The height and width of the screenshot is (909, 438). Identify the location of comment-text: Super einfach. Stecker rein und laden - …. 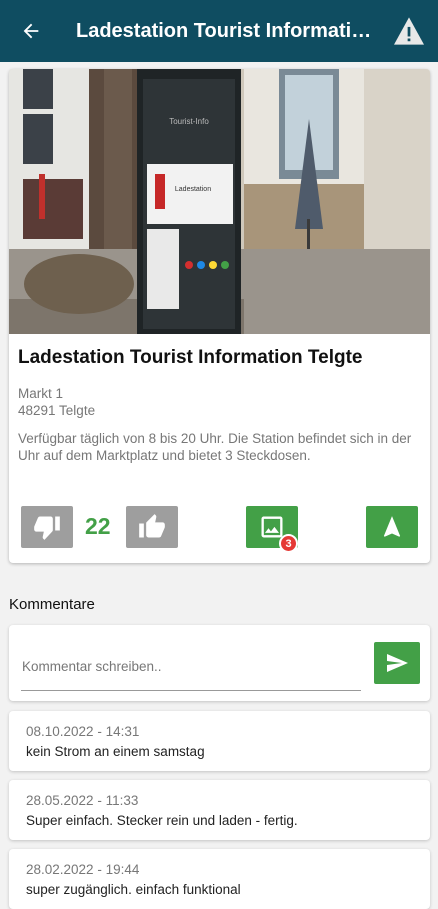
(162, 820).